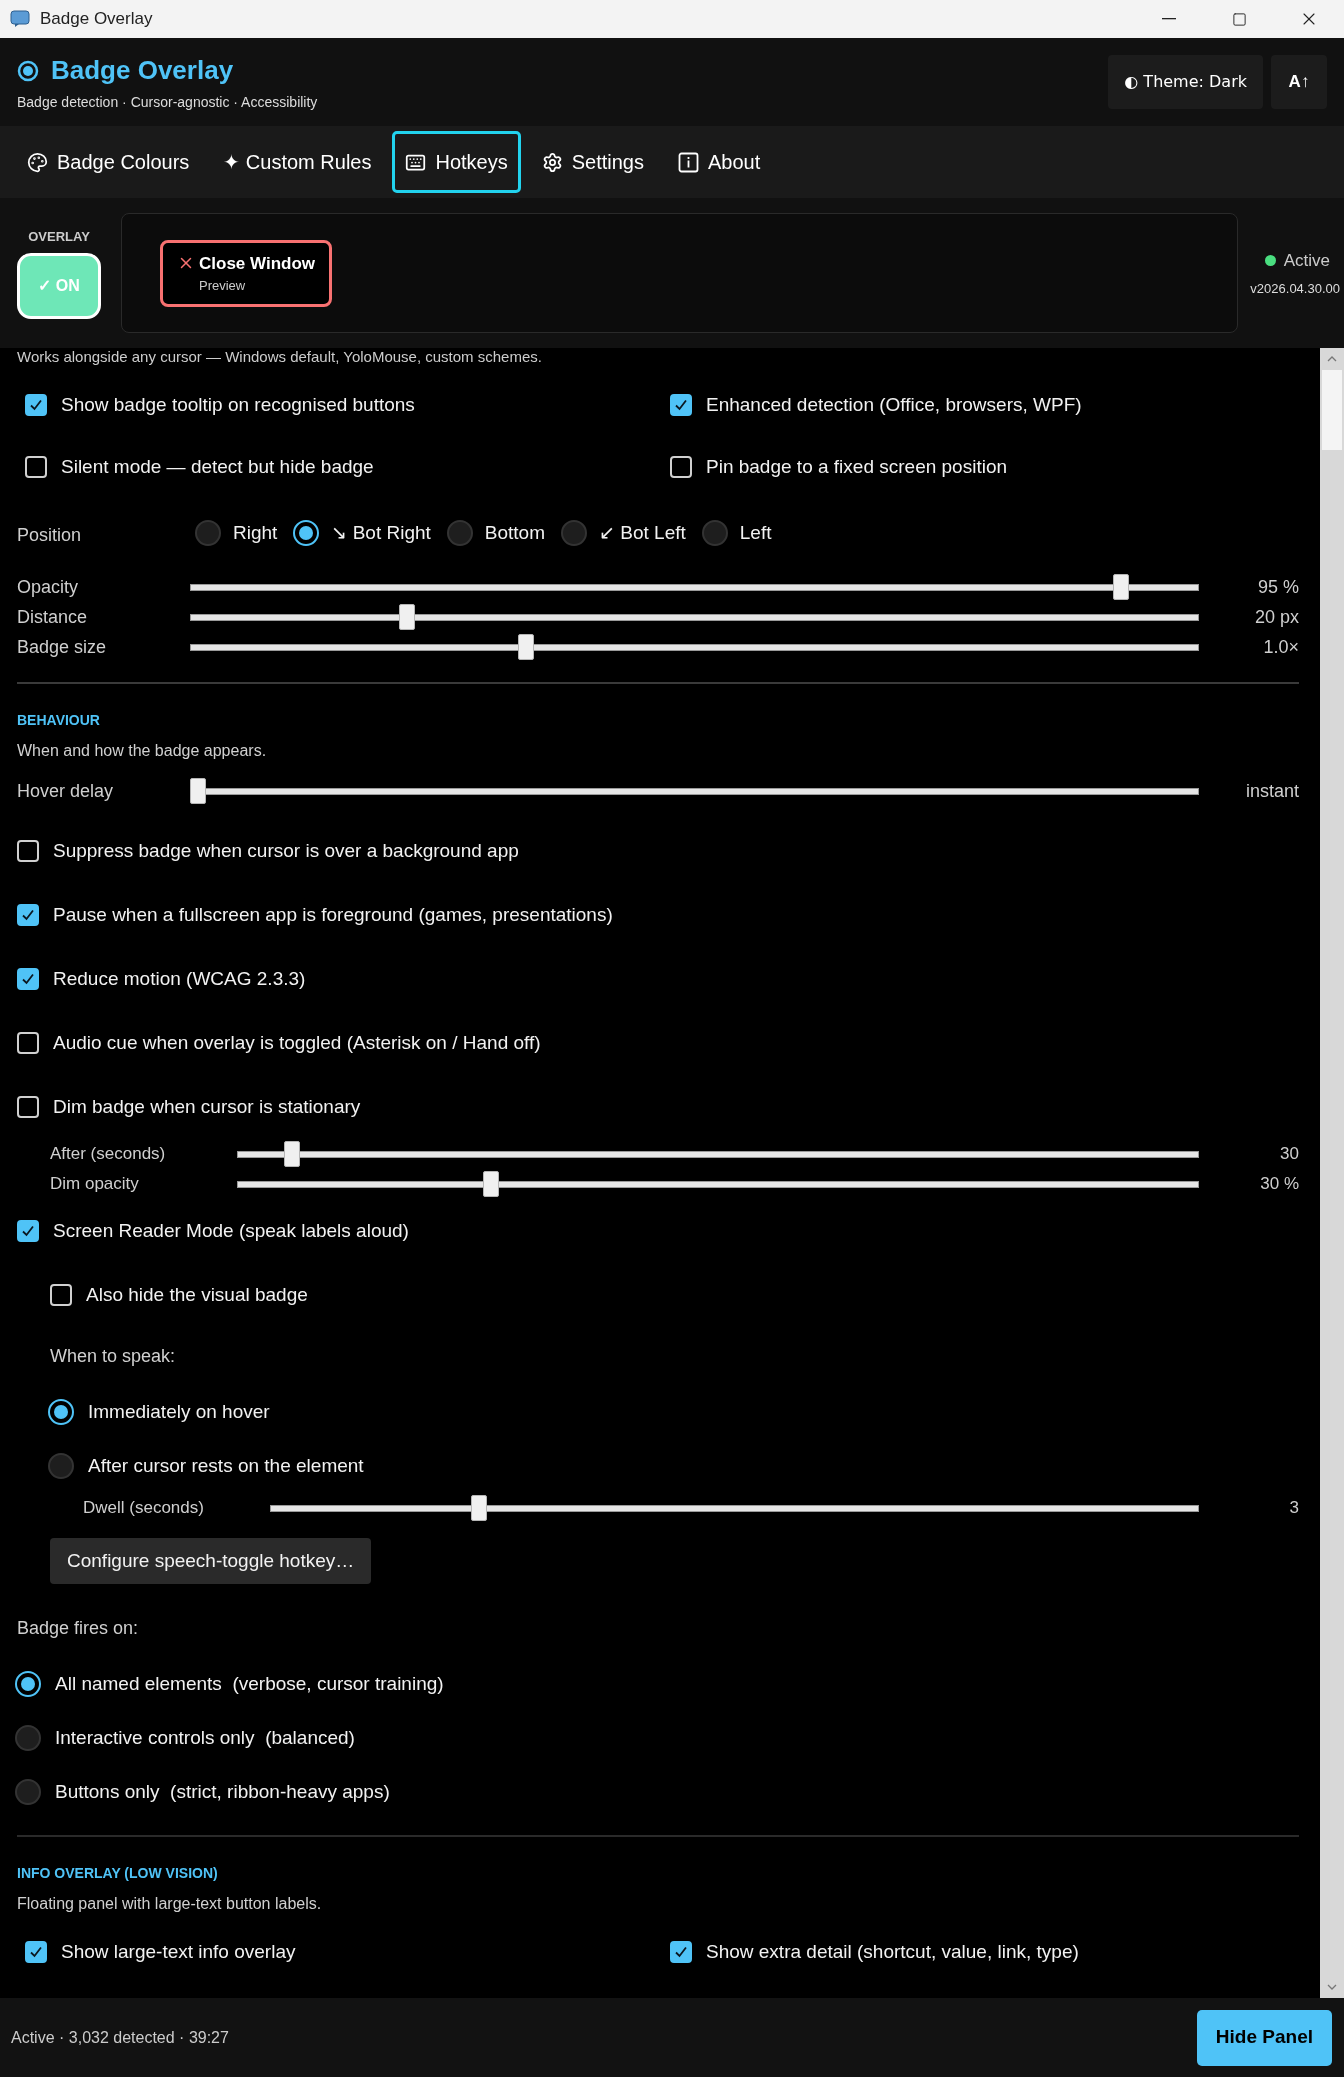  I want to click on radio-label: Bottom, so click(514, 532).